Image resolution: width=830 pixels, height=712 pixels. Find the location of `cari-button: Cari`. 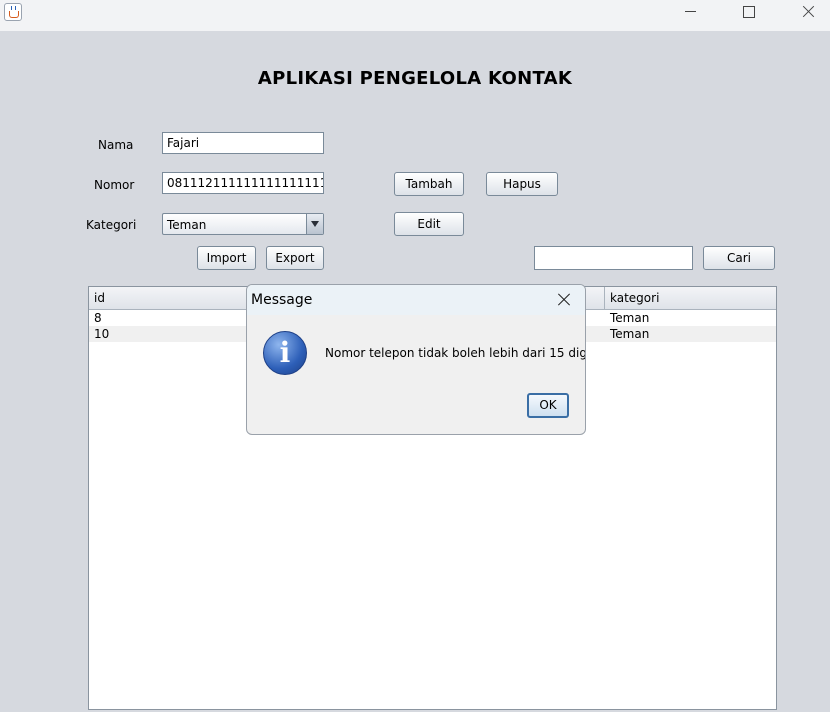

cari-button: Cari is located at coordinates (739, 258).